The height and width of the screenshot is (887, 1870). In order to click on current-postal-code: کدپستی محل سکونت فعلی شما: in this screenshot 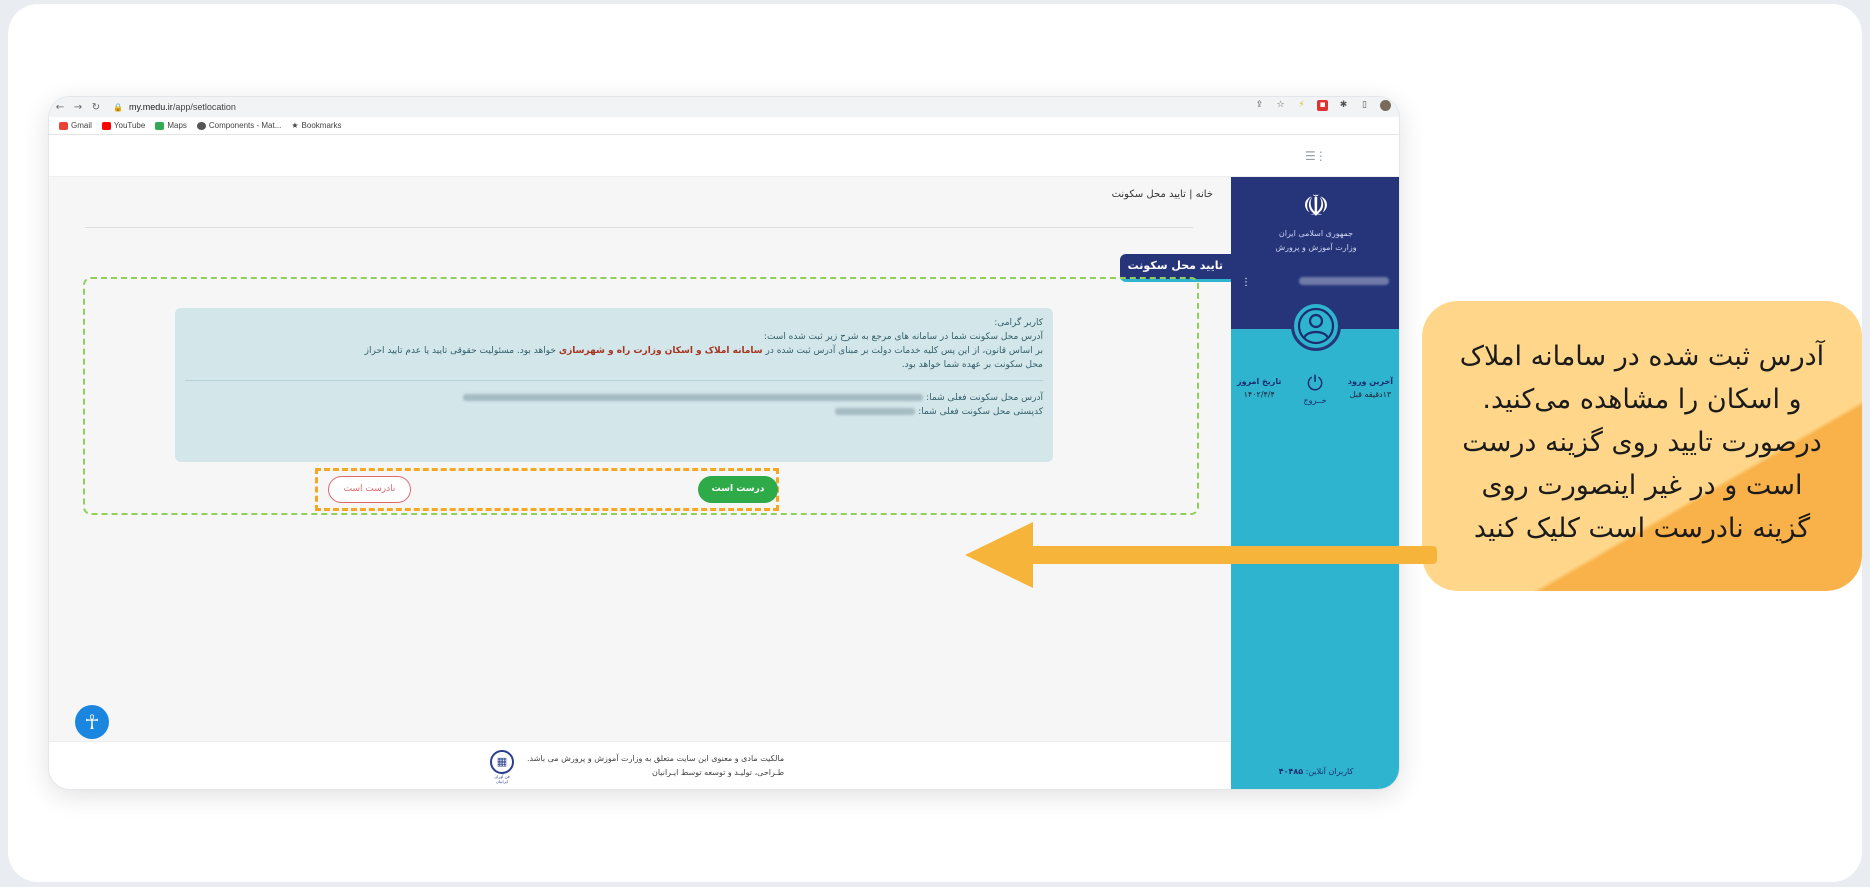, I will do `click(614, 412)`.